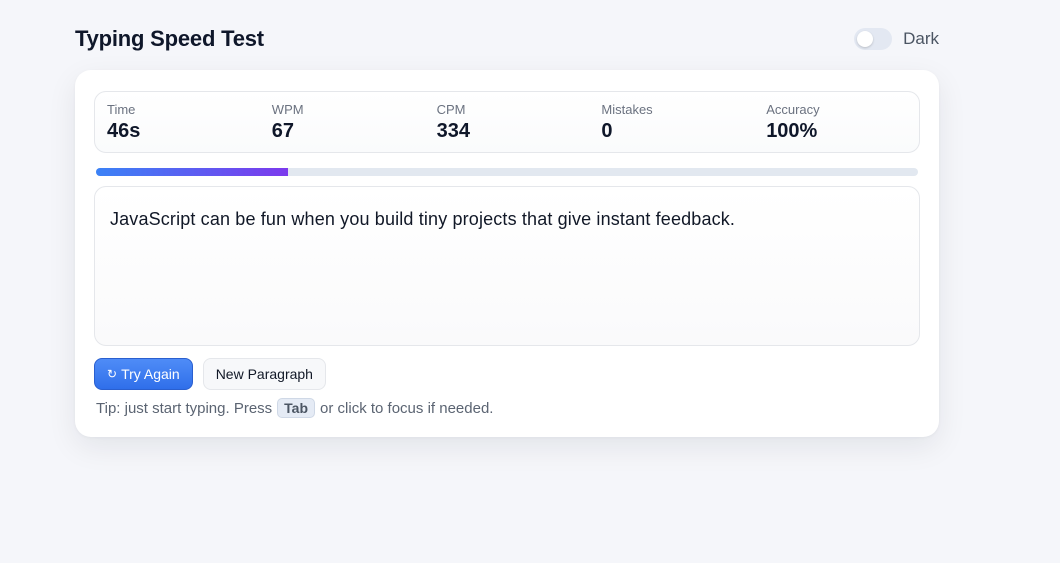  I want to click on app-header: Typing Speed Test Dark, so click(507, 39).